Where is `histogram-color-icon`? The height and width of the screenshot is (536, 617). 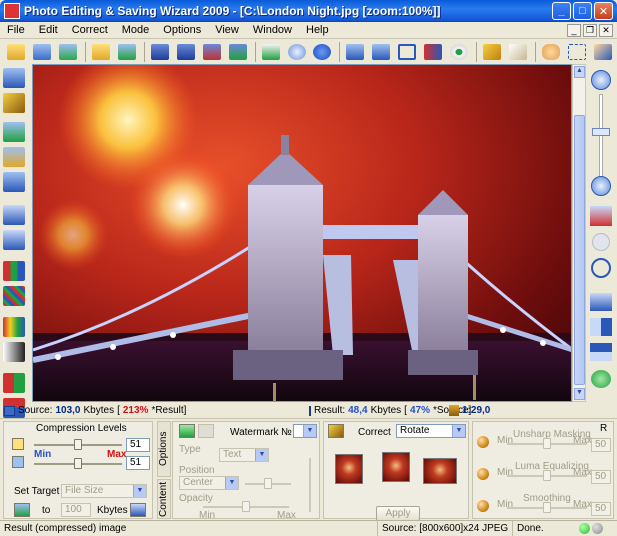
histogram-color-icon is located at coordinates (14, 327).